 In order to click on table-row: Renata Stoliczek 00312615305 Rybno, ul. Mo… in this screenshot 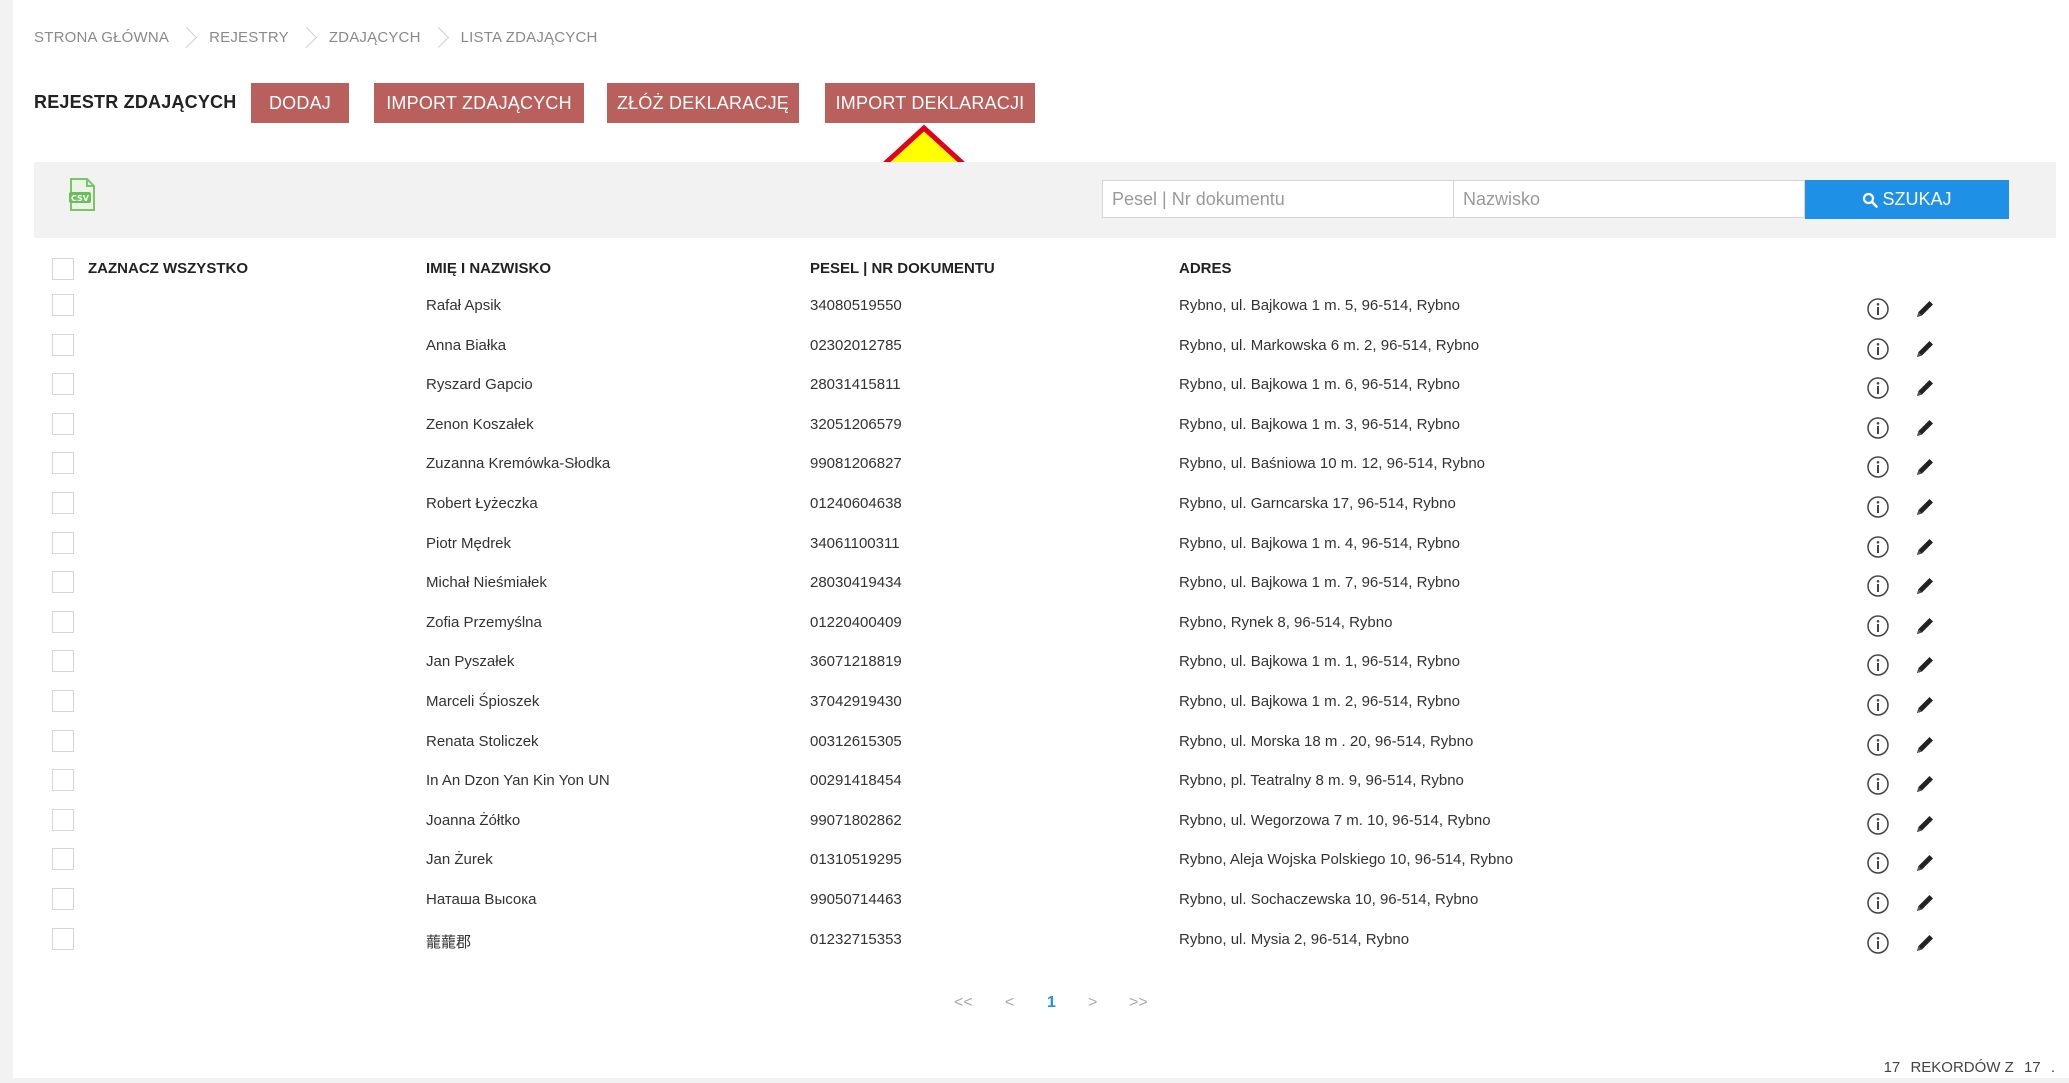, I will do `click(1045, 742)`.